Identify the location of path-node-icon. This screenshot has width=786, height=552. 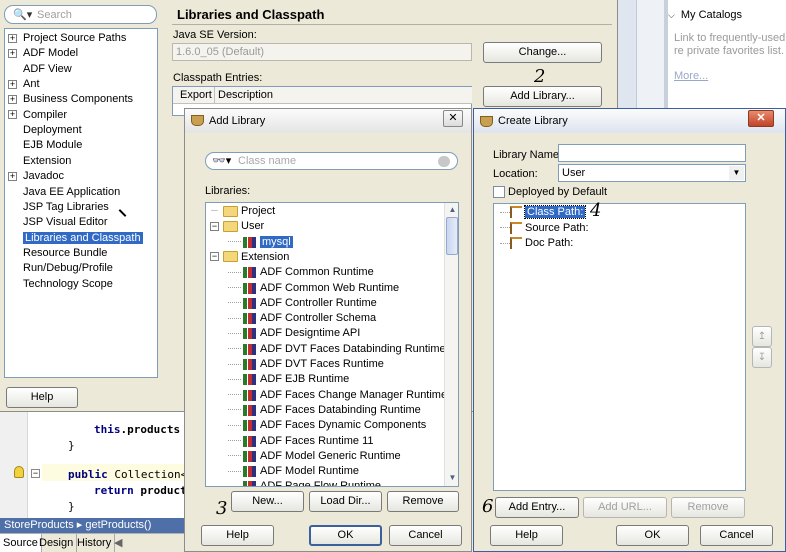
(516, 243).